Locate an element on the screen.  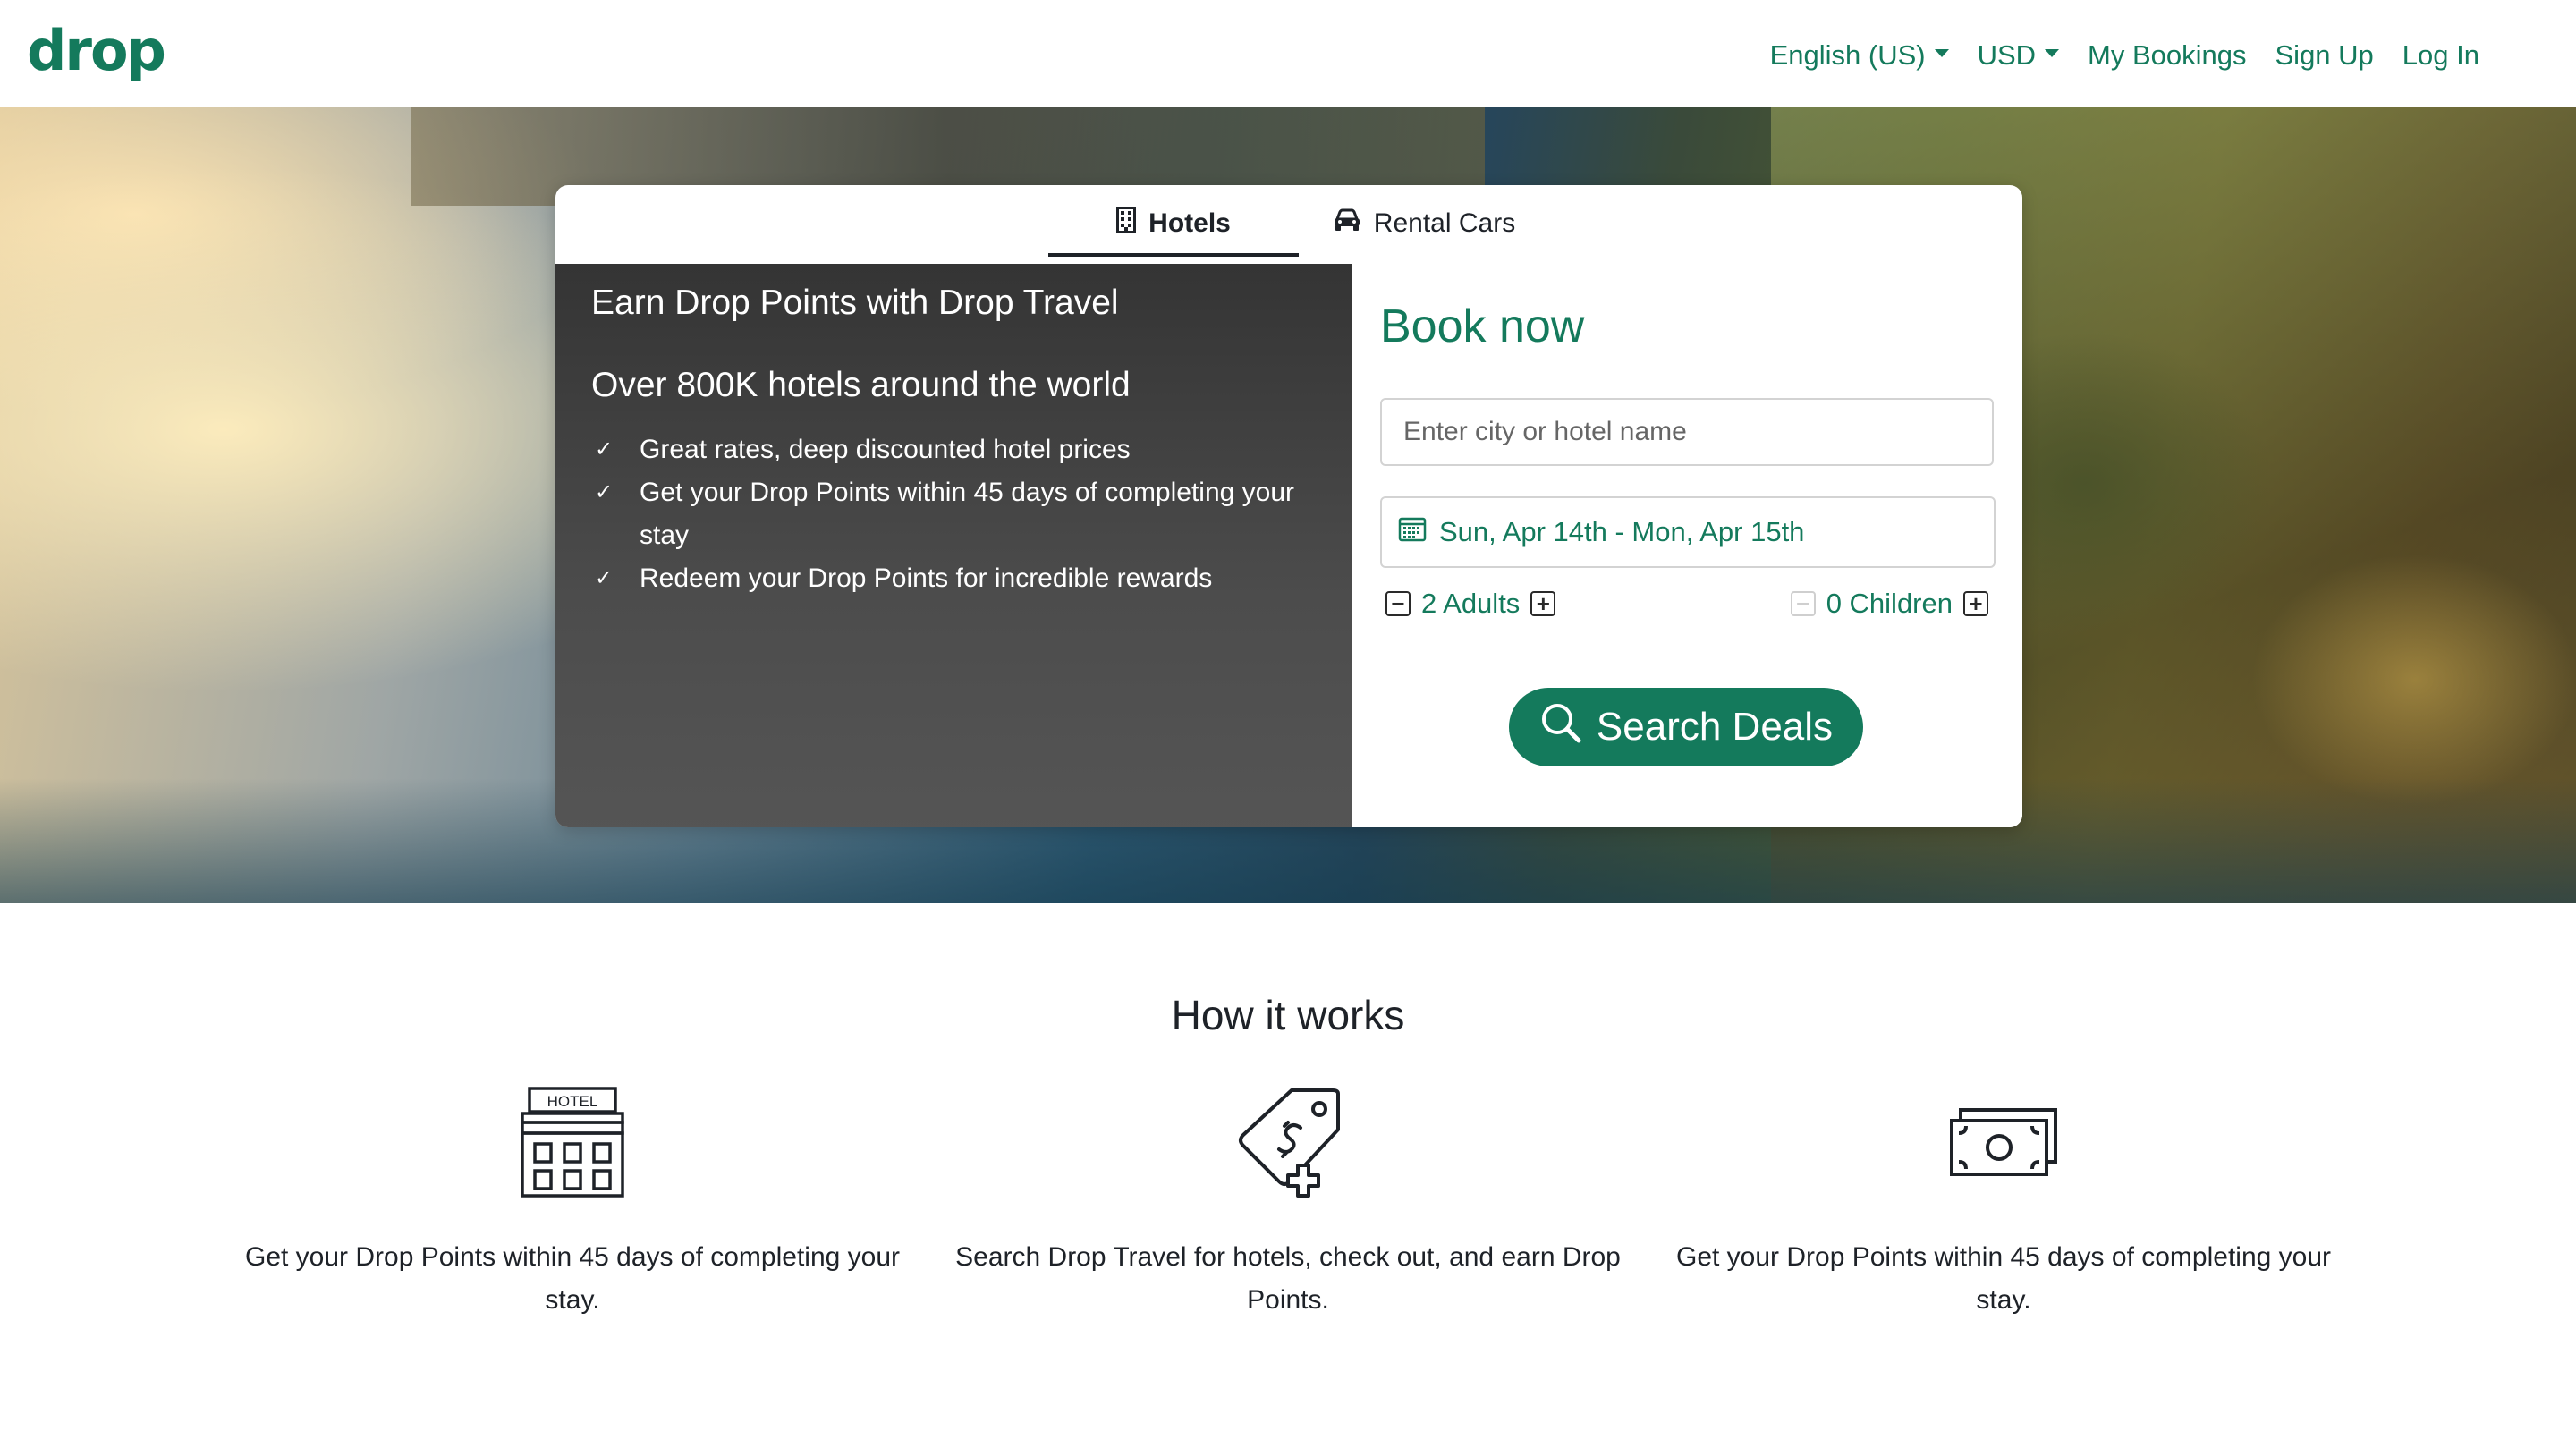
currency-label: USD is located at coordinates (2007, 55).